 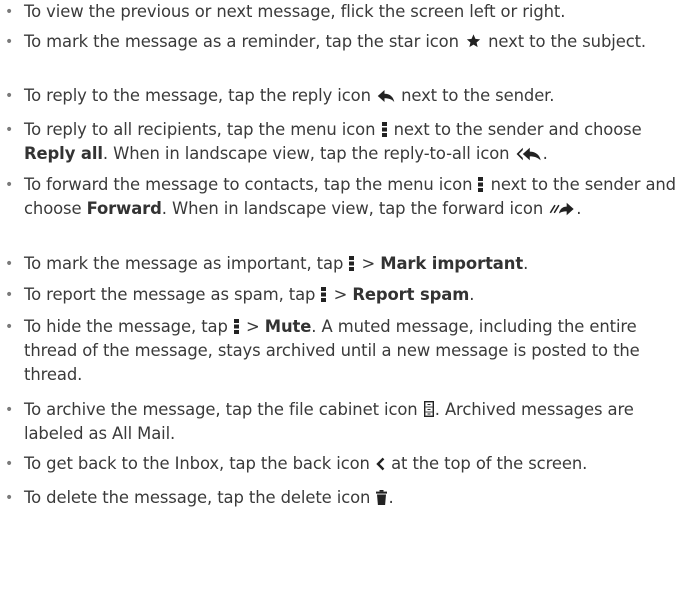 What do you see at coordinates (562, 209) in the screenshot?
I see `forward-icon` at bounding box center [562, 209].